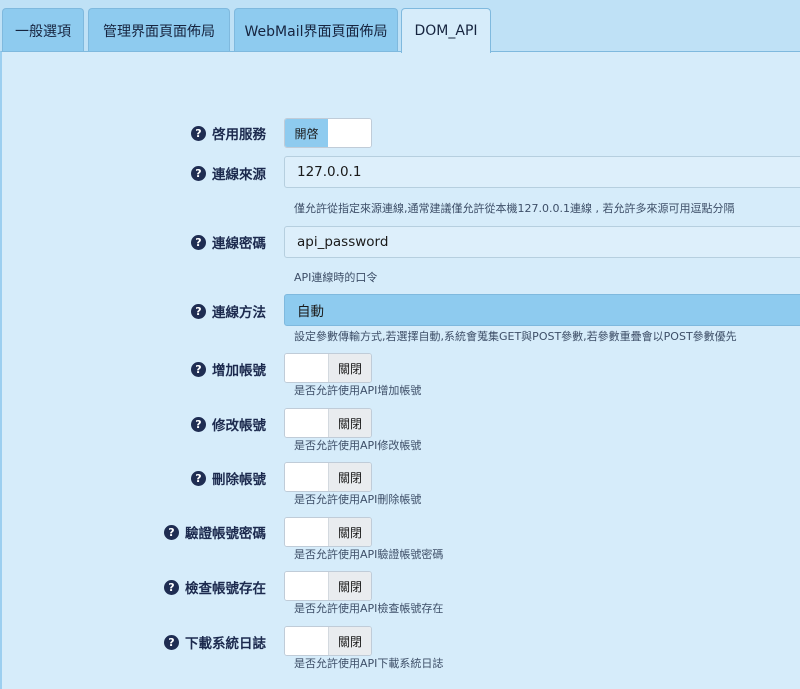  I want to click on tab-admin-layout: 管理界面頁面佈局, so click(159, 30).